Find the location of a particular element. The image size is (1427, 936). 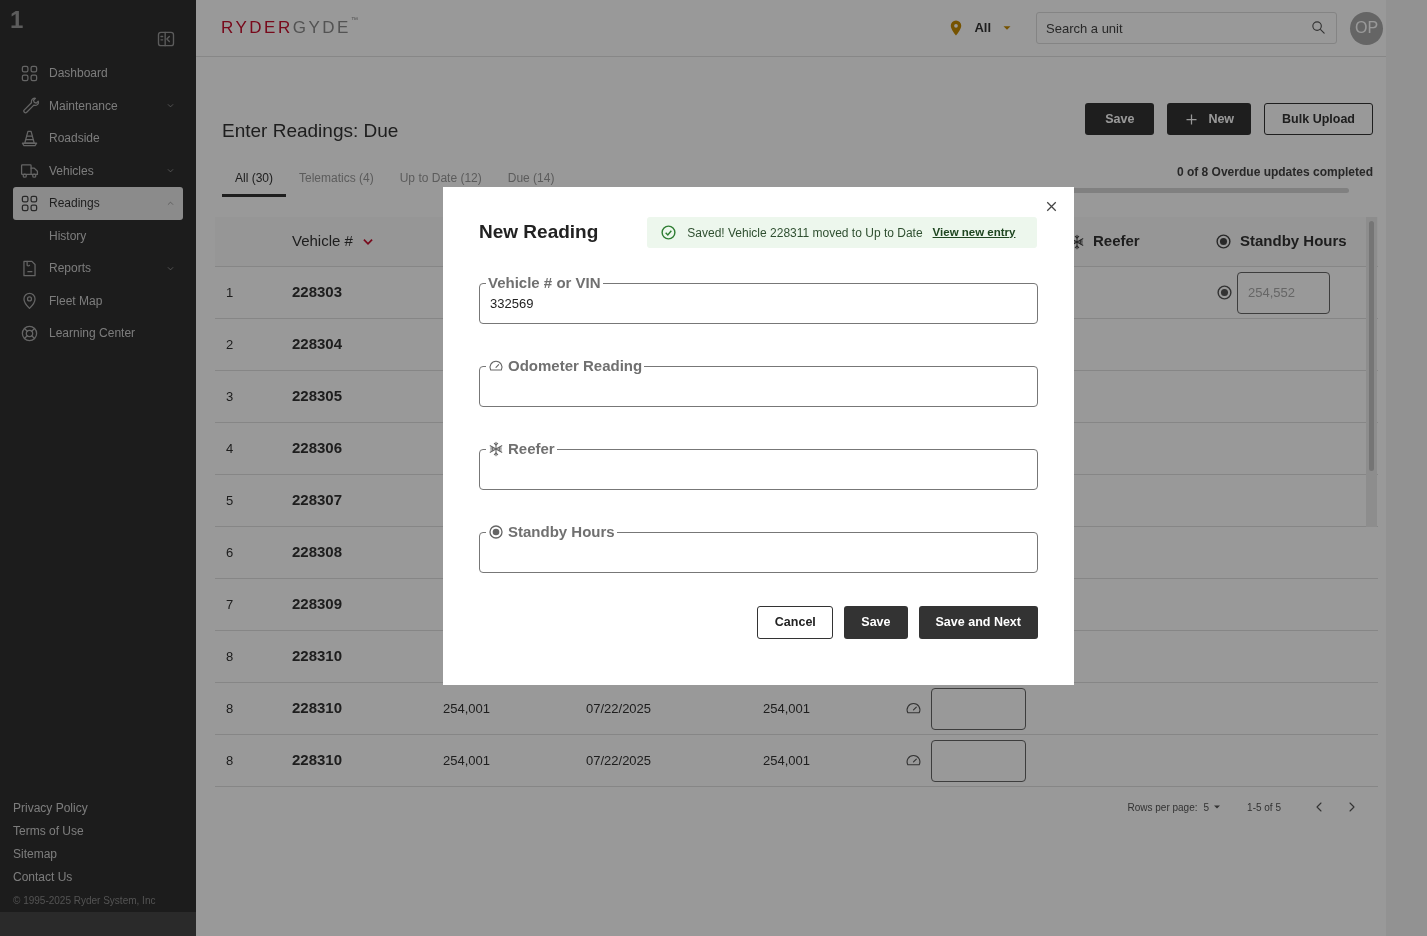

search-field: Search a unit is located at coordinates (1186, 28).